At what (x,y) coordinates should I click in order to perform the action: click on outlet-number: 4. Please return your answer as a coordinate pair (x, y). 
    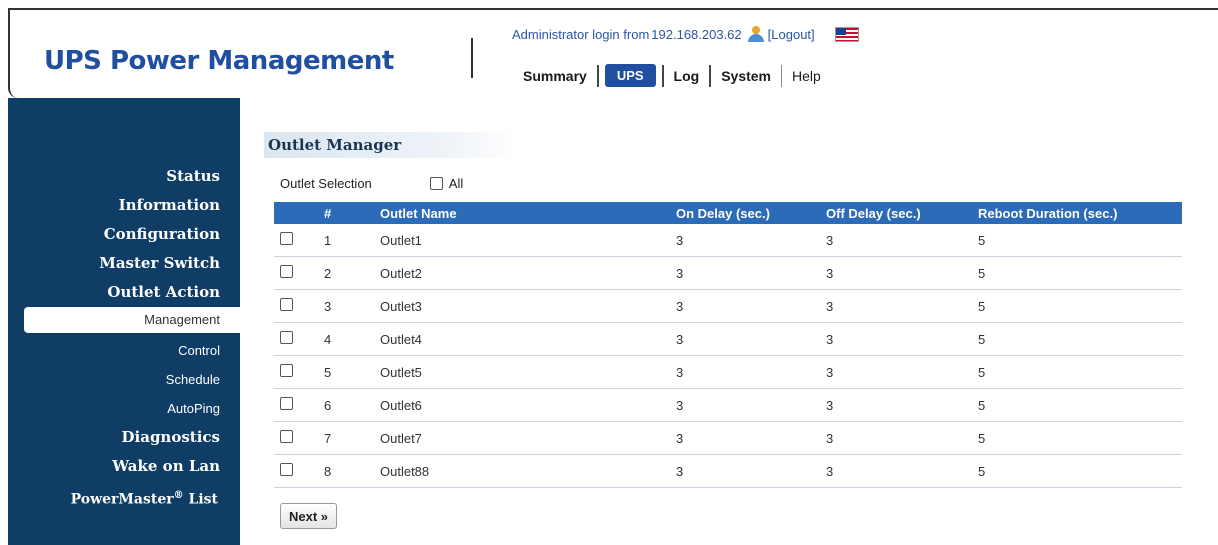
    Looking at the image, I should click on (346, 339).